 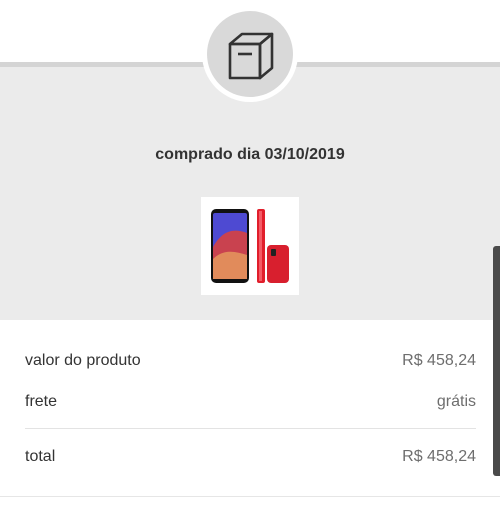 I want to click on package-badge, so click(x=250, y=54).